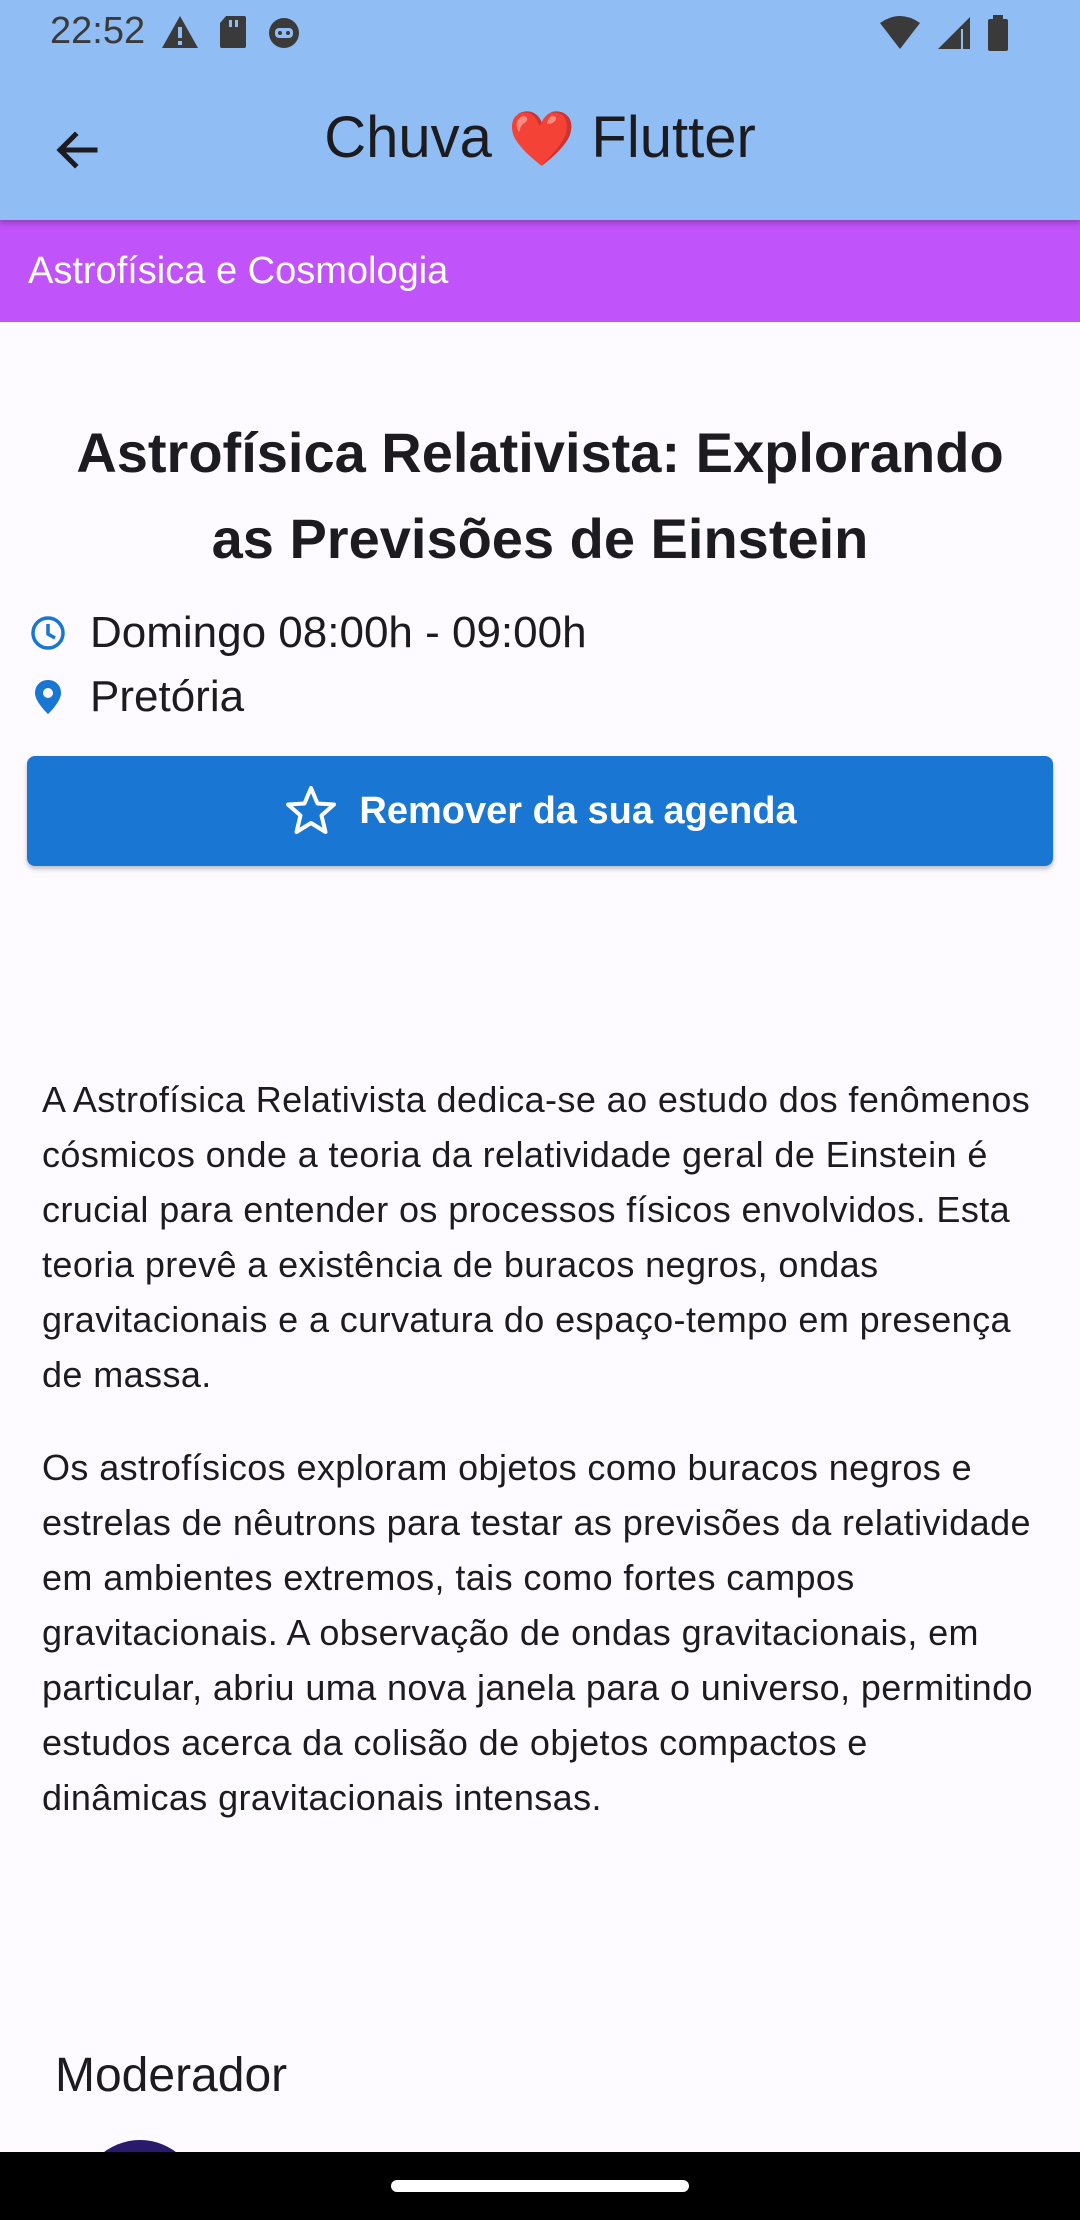 Image resolution: width=1080 pixels, height=2220 pixels. I want to click on wifi-icon, so click(900, 35).